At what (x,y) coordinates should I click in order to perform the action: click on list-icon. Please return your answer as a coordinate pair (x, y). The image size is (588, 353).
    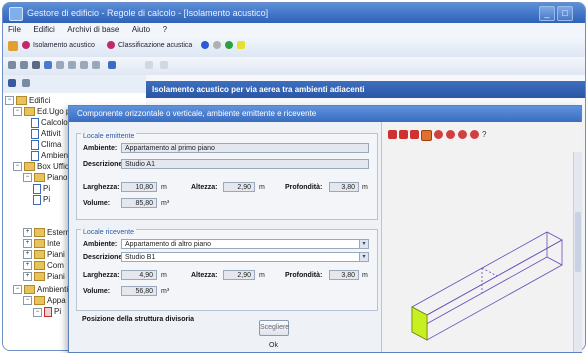
    Looking at the image, I should click on (60, 65).